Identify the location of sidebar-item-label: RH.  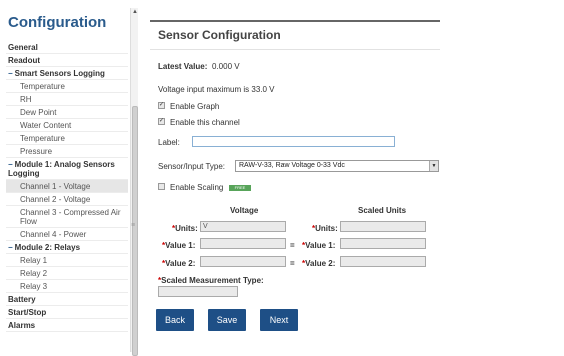
(26, 99).